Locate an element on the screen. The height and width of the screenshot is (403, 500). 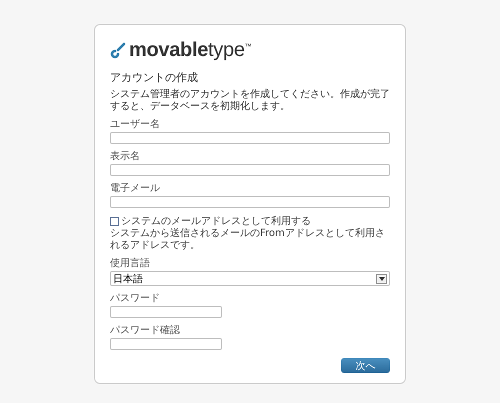
field-label: 使用言語 is located at coordinates (130, 263).